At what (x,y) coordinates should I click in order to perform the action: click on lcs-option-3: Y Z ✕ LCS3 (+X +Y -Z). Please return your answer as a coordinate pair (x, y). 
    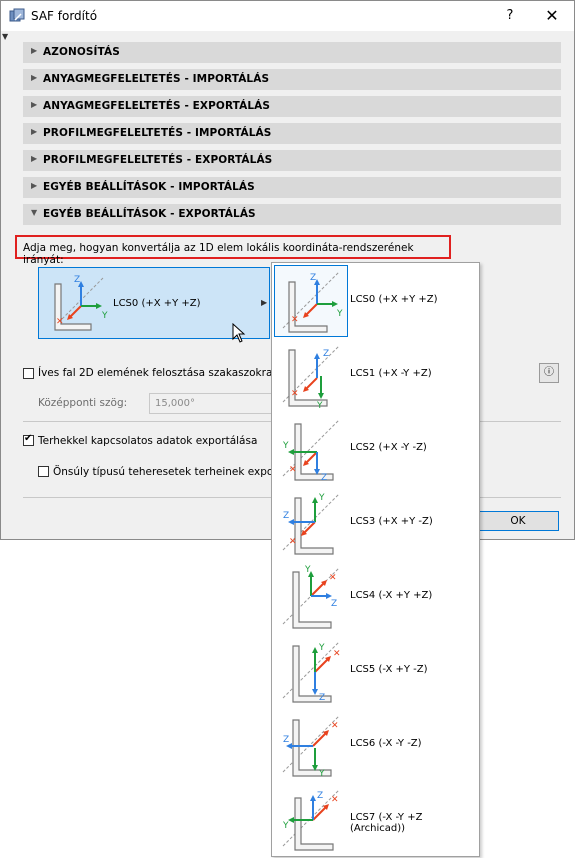
    Looking at the image, I should click on (375, 522).